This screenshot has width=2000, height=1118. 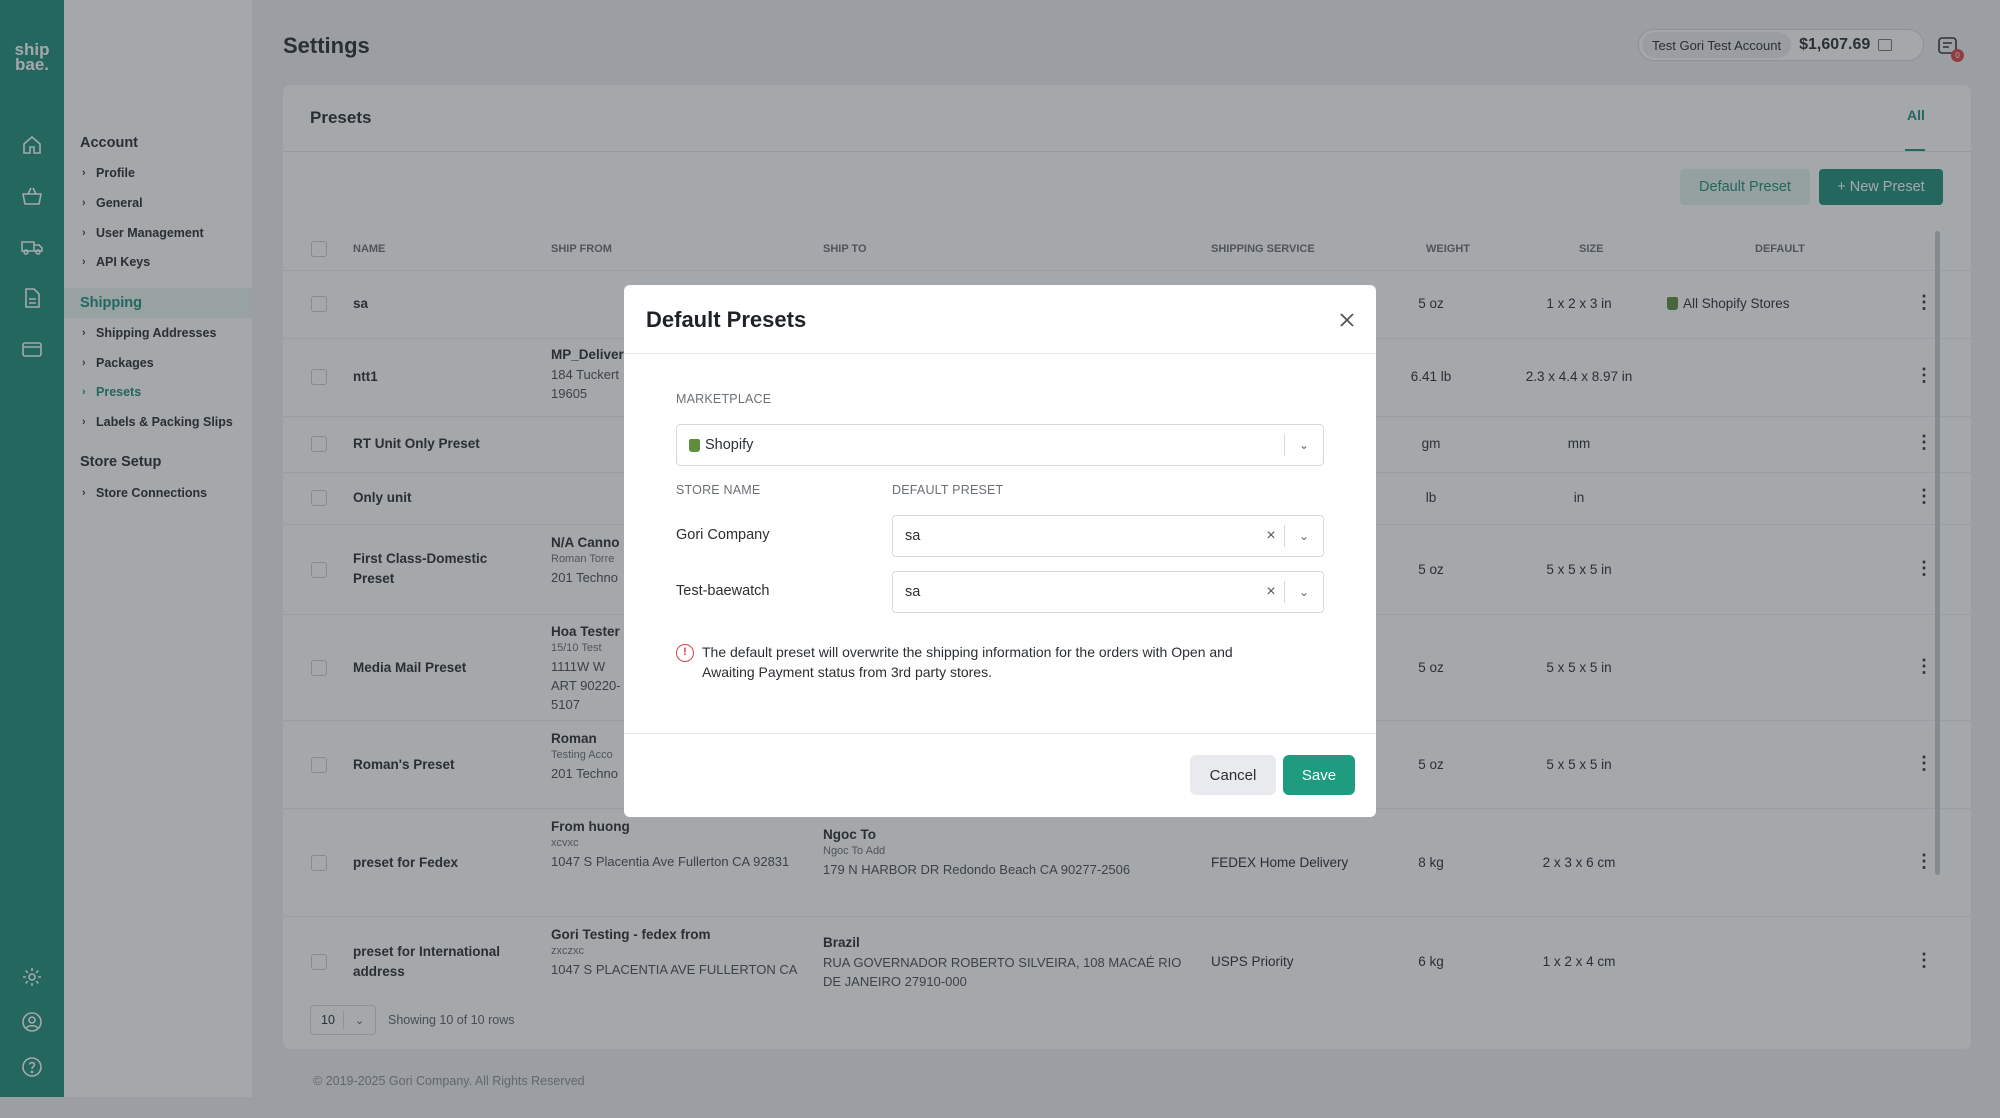 What do you see at coordinates (723, 591) in the screenshot?
I see `store-name: Test-baewatch` at bounding box center [723, 591].